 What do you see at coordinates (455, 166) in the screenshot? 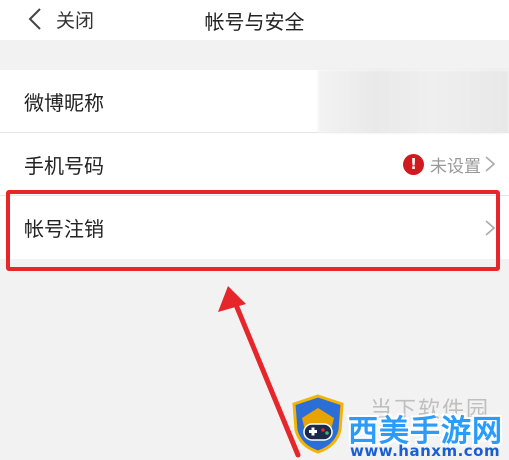
I see `status-text: 未设置` at bounding box center [455, 166].